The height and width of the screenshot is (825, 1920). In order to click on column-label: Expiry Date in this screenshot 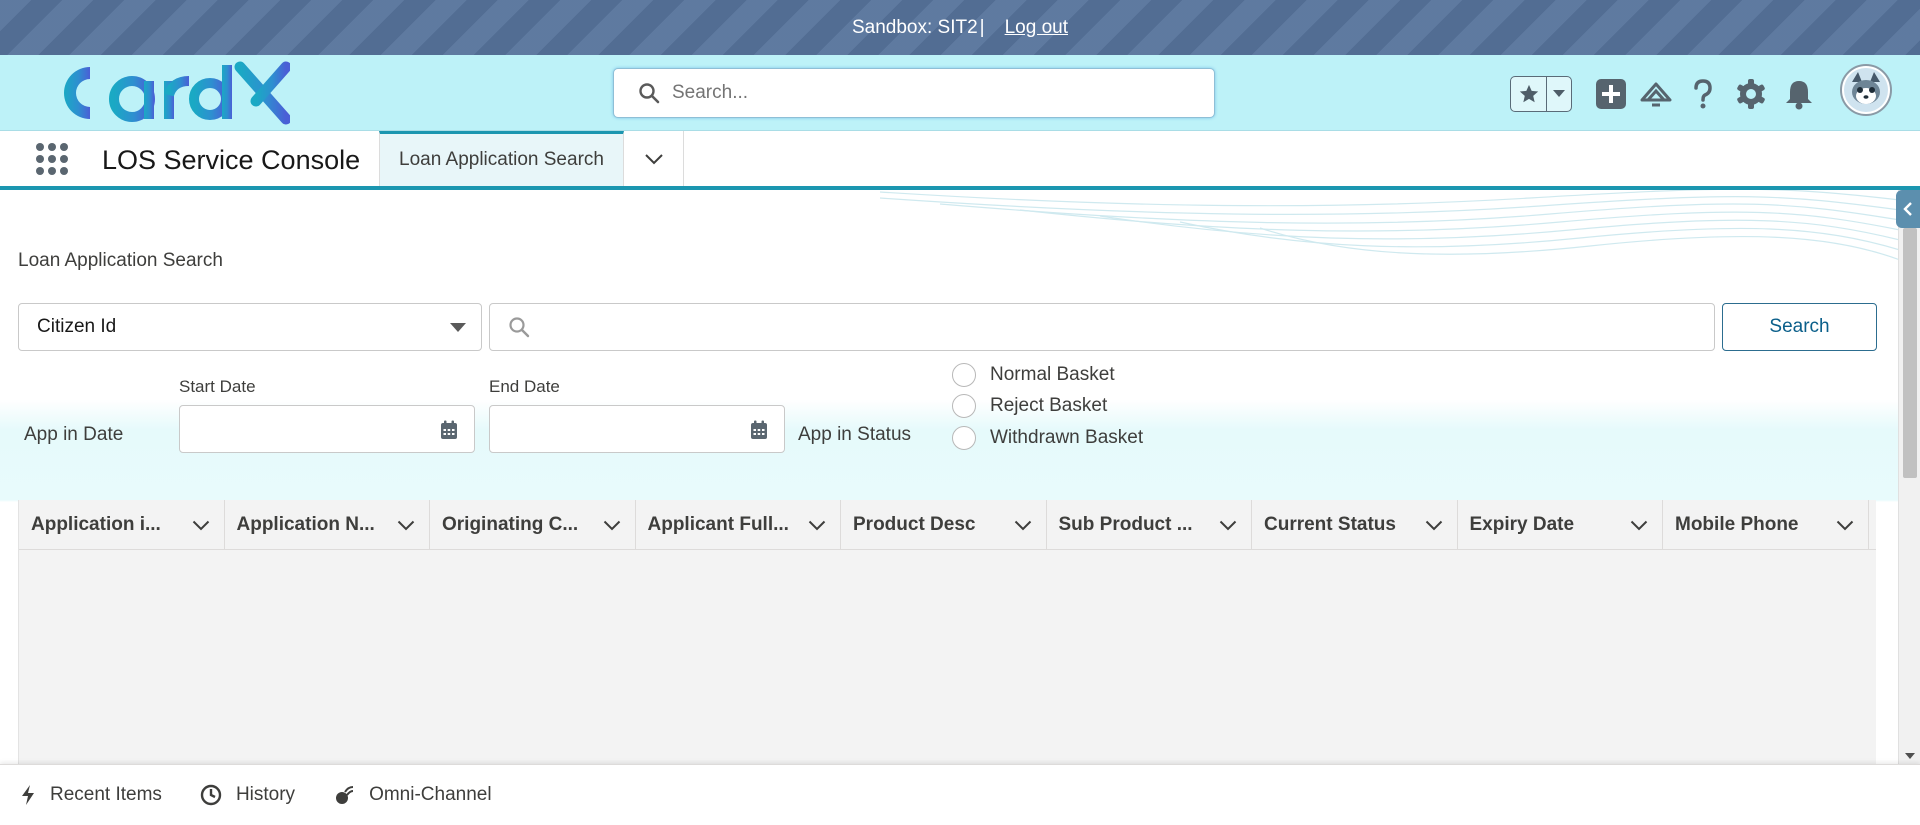, I will do `click(1522, 524)`.